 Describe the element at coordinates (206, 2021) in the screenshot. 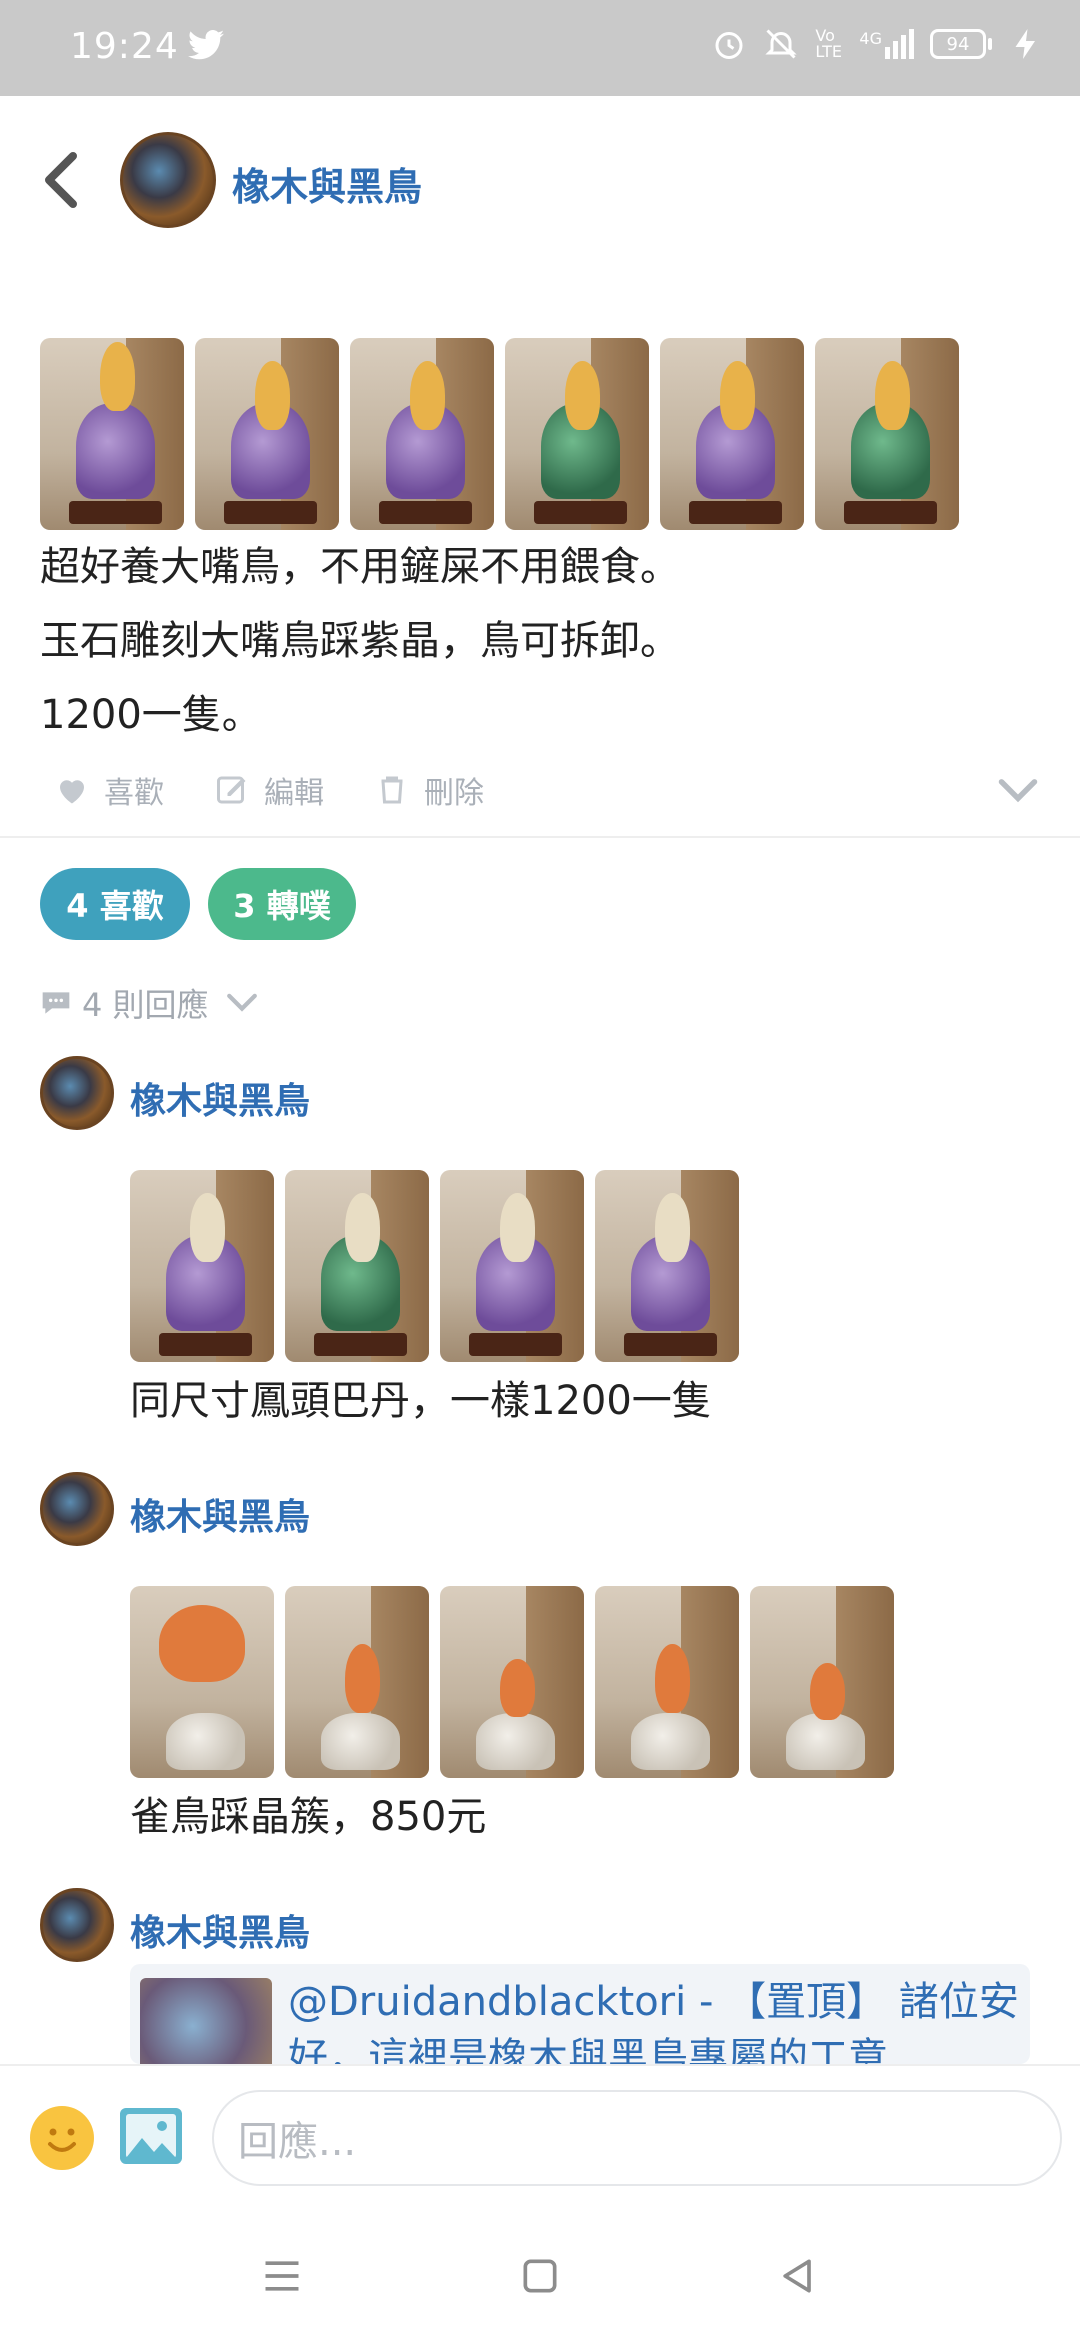

I see `link-preview-image` at that location.